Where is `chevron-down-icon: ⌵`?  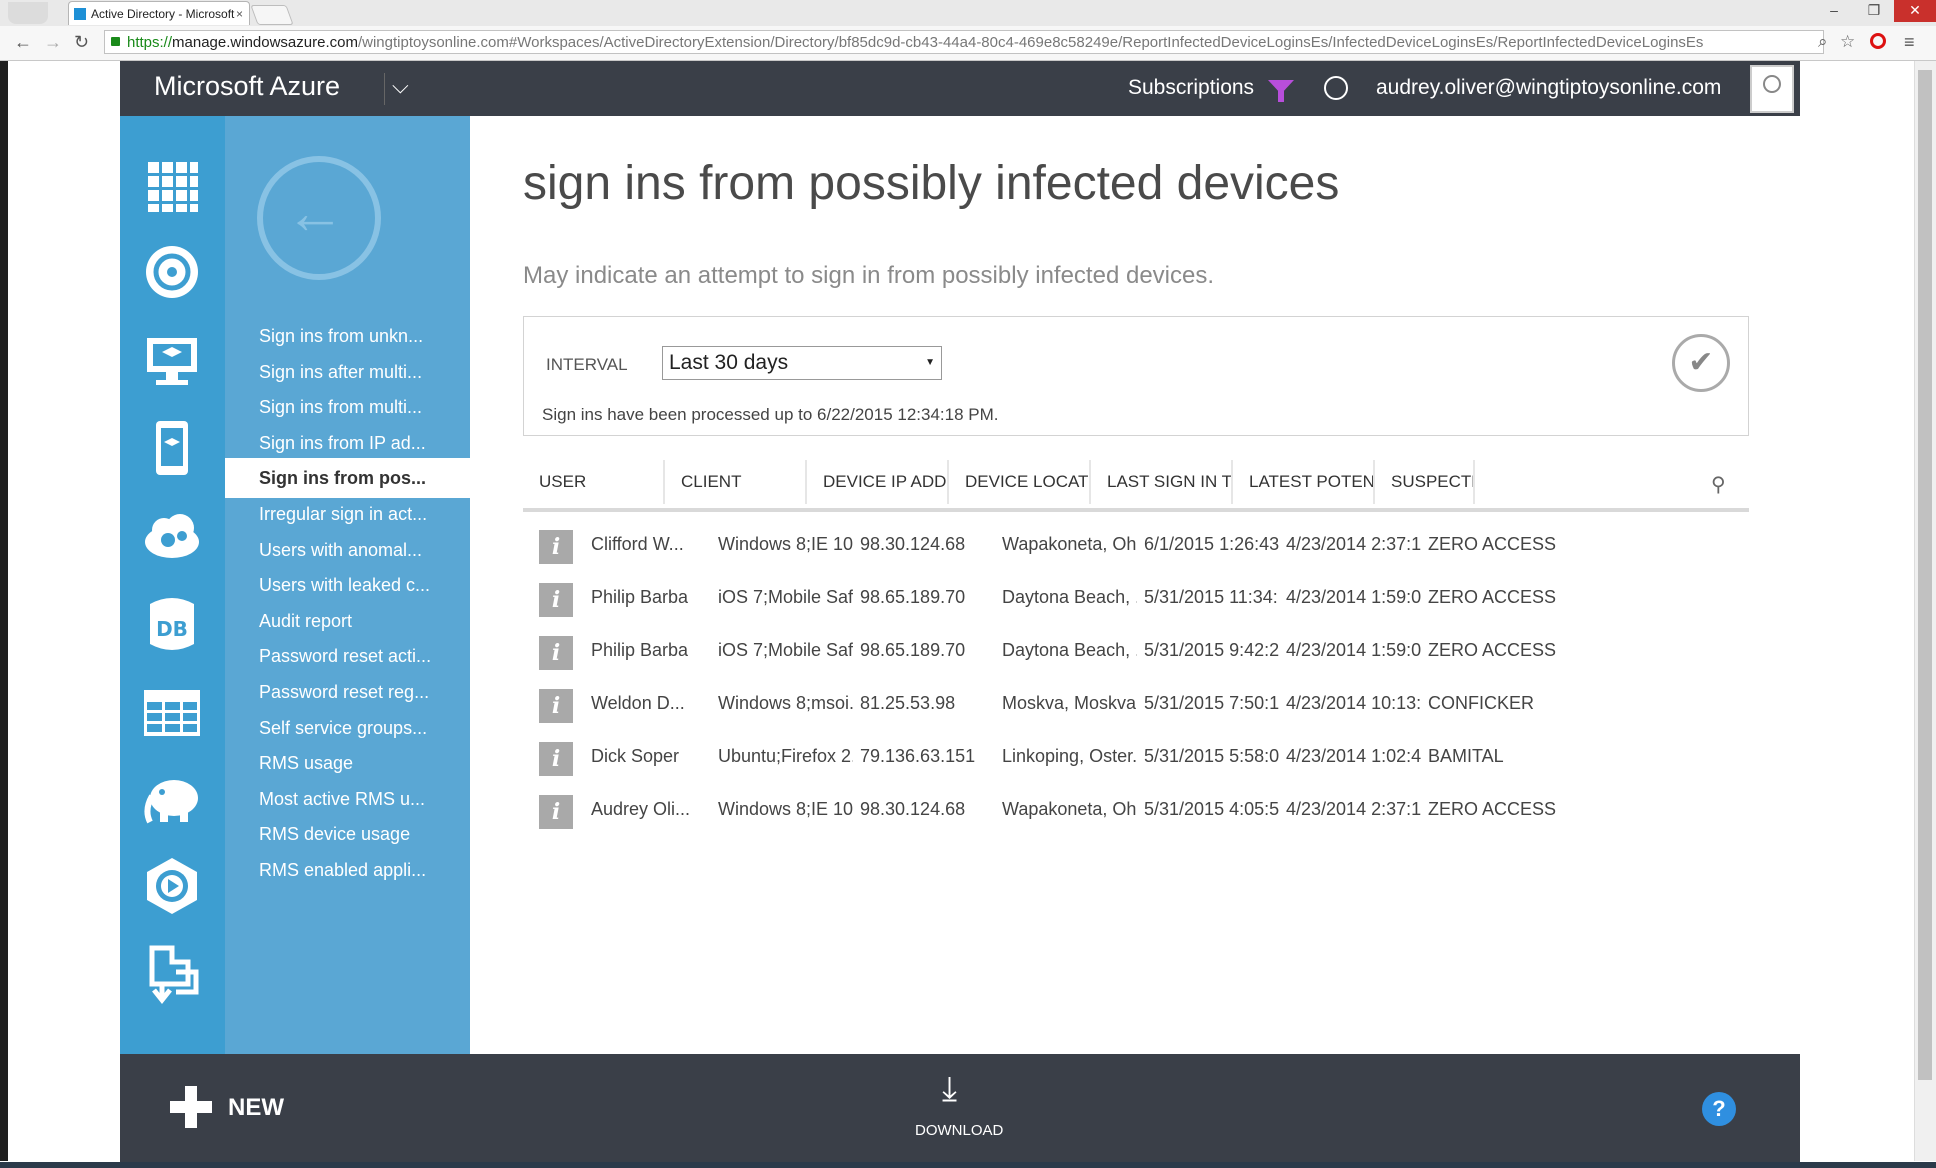
chevron-down-icon: ⌵ is located at coordinates (400, 86).